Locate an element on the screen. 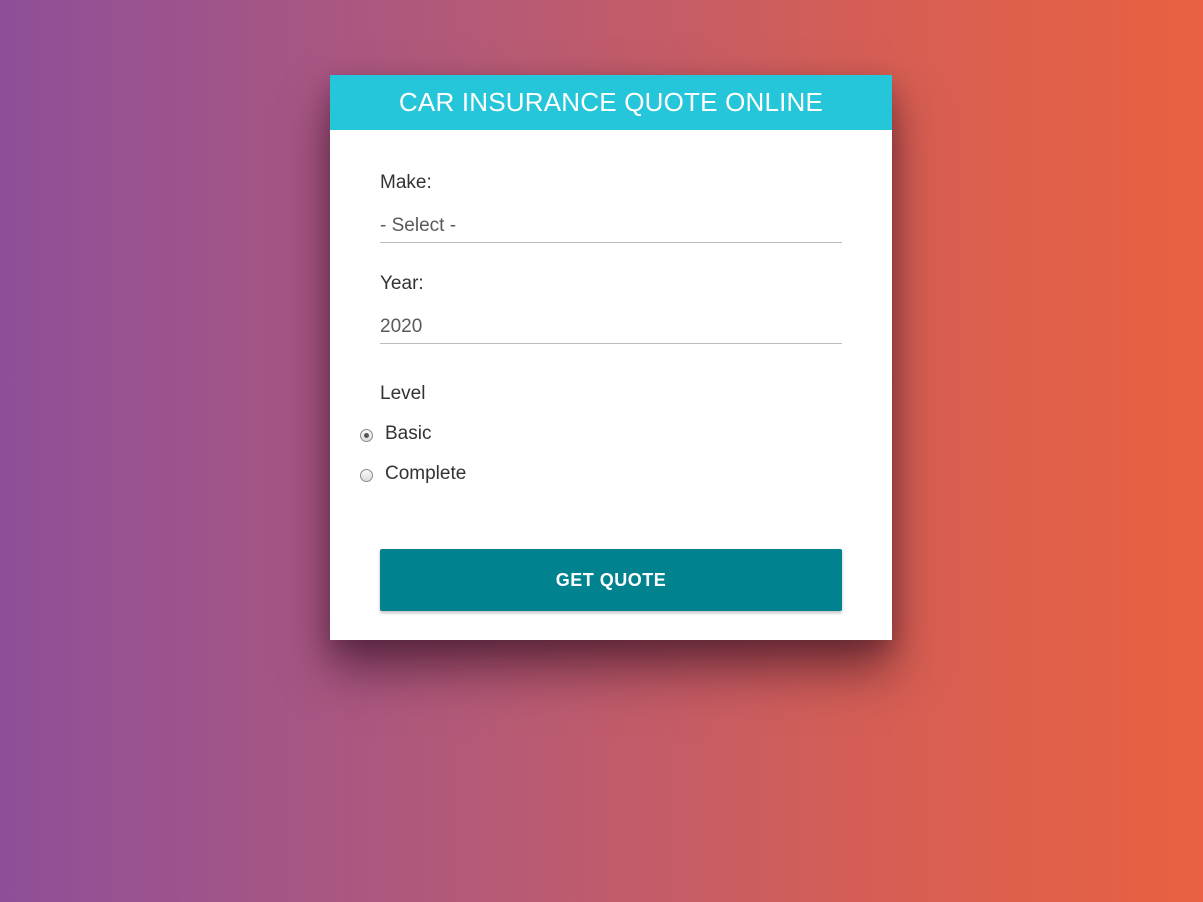 The image size is (1203, 902). level-option-complete: Complete is located at coordinates (413, 474).